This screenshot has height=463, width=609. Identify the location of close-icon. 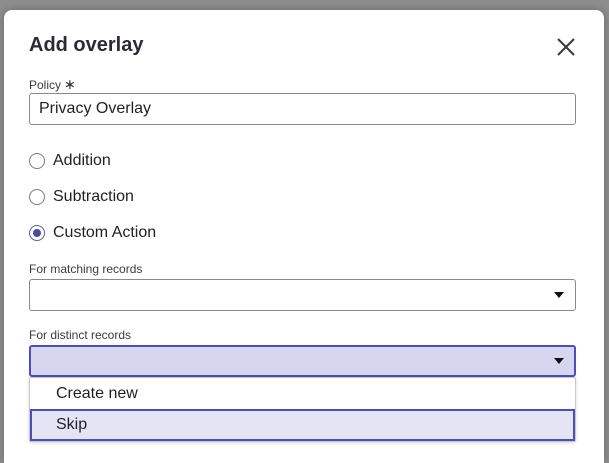
(566, 47).